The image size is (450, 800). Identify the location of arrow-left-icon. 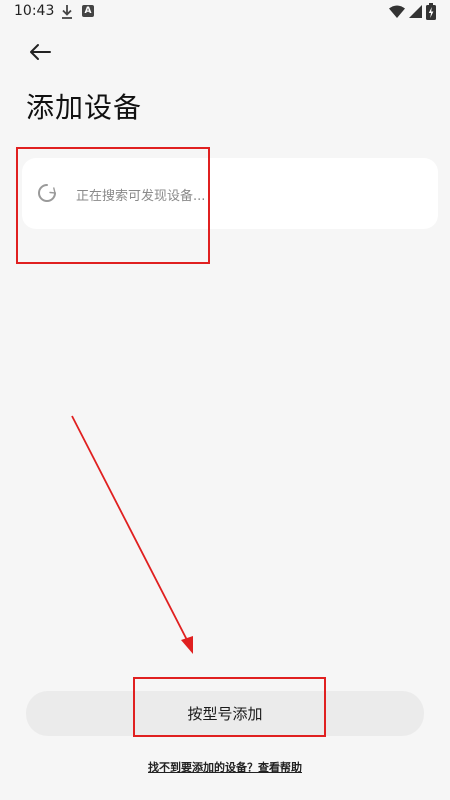
(40, 52).